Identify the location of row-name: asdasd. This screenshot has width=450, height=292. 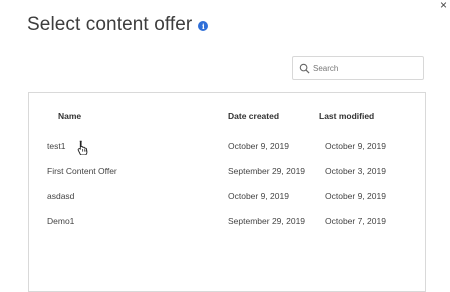
(61, 196).